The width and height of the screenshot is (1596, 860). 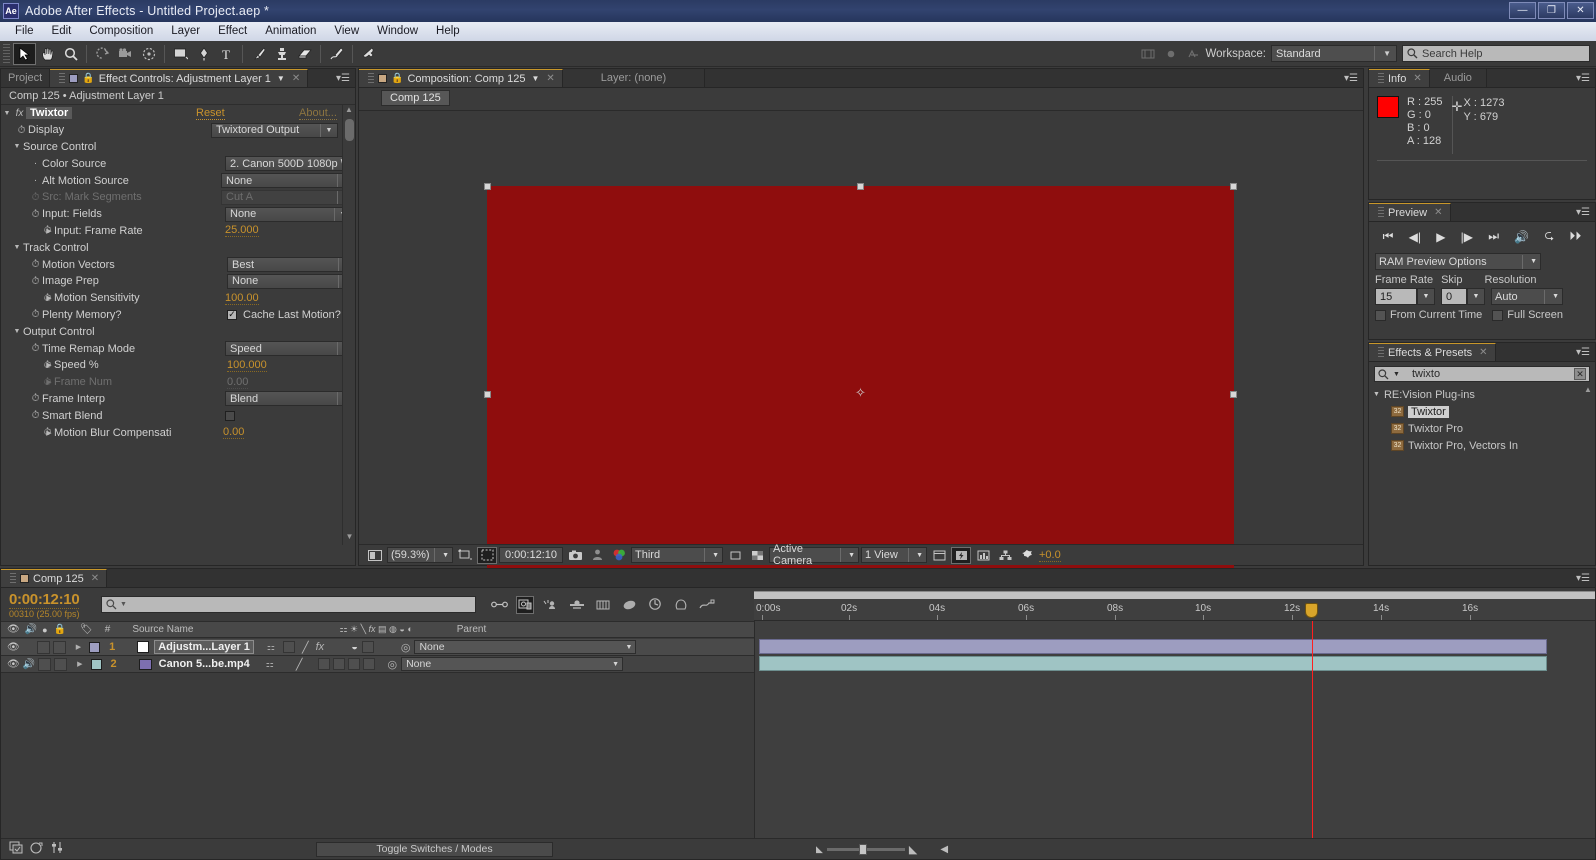 I want to click on comp-mini-flowchart-footer-icon, so click(x=16, y=849).